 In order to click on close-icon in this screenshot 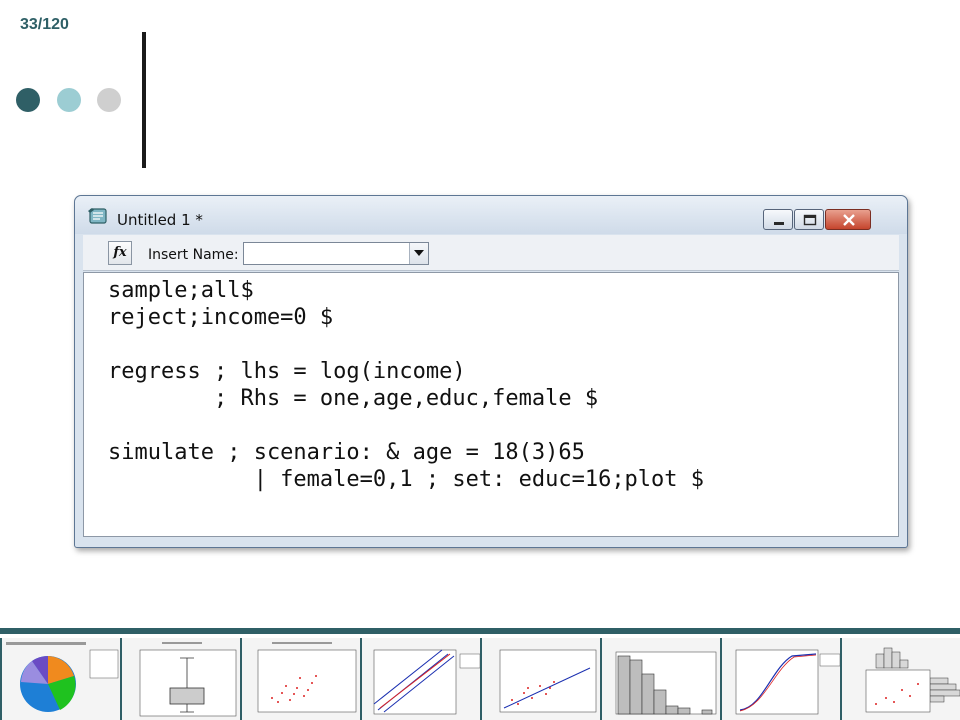, I will do `click(849, 220)`.